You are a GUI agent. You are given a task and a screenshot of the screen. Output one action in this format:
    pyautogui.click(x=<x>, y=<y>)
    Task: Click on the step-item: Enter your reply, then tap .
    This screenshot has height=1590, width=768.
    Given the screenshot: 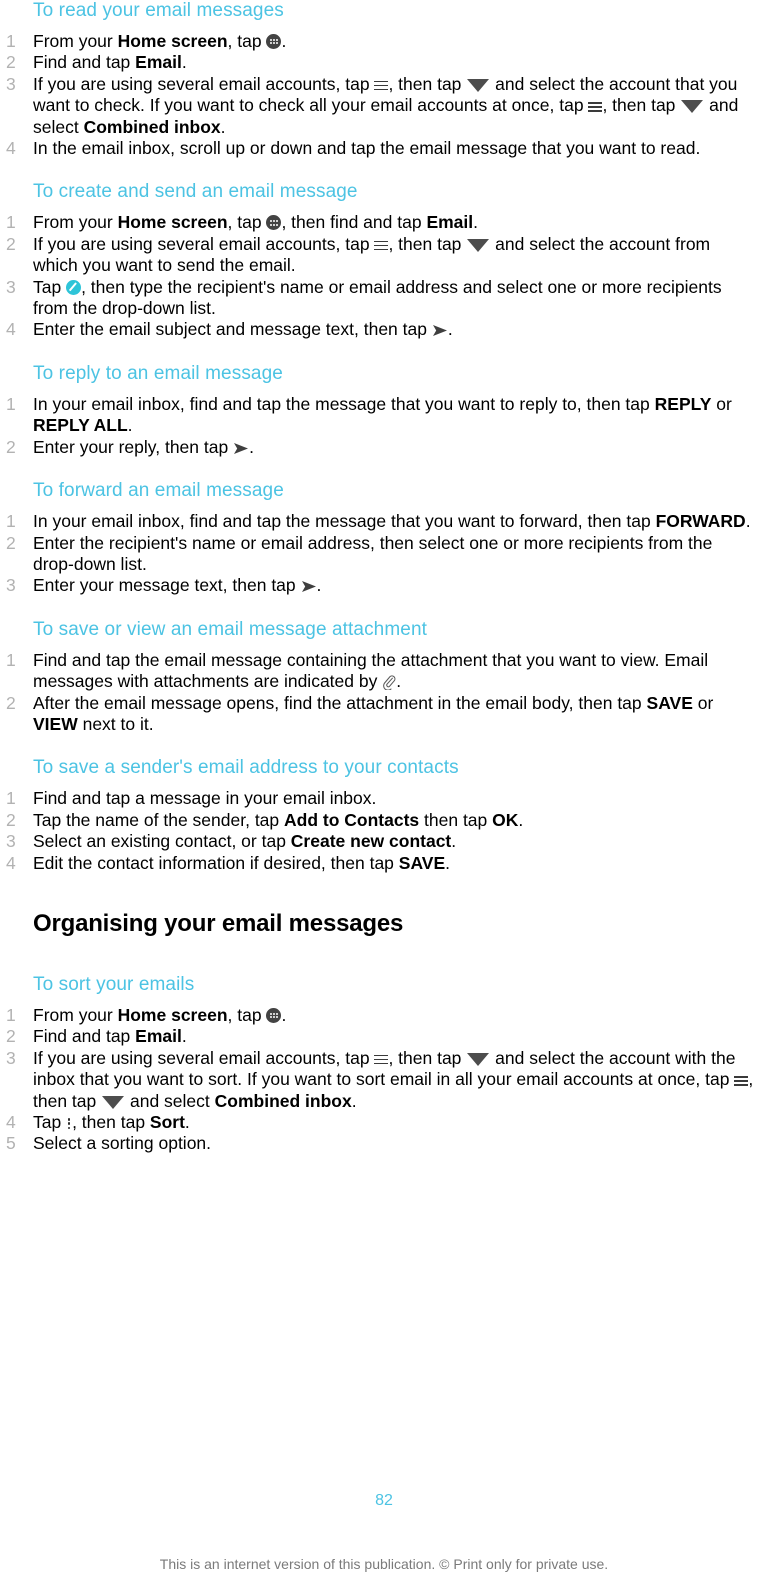 What is the action you would take?
    pyautogui.click(x=130, y=447)
    